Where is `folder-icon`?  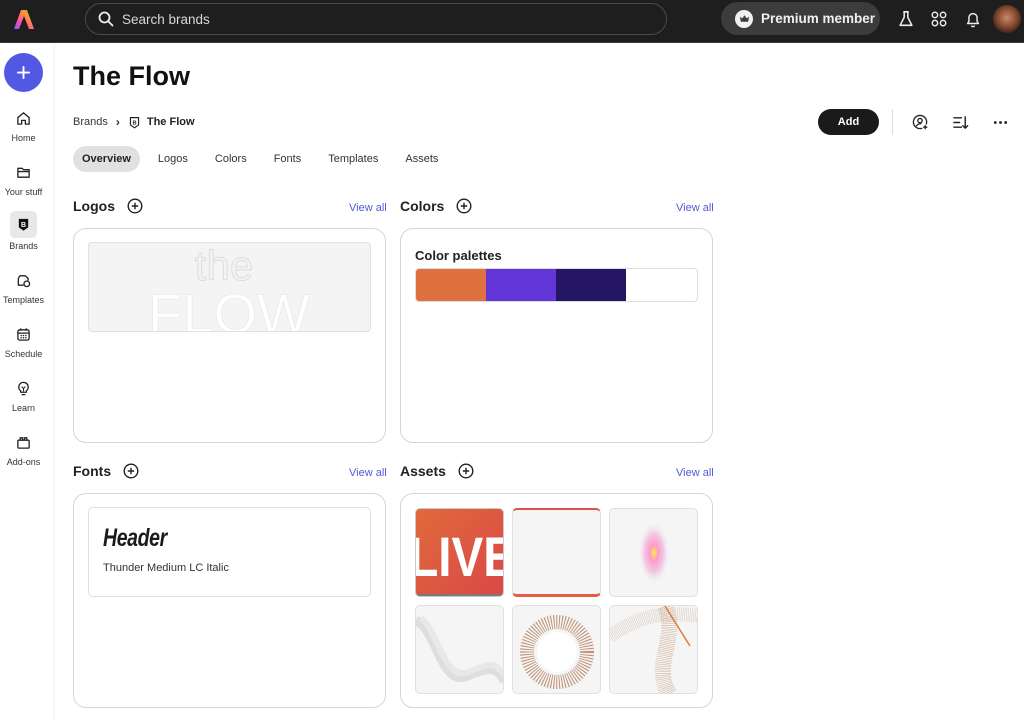
folder-icon is located at coordinates (24, 172).